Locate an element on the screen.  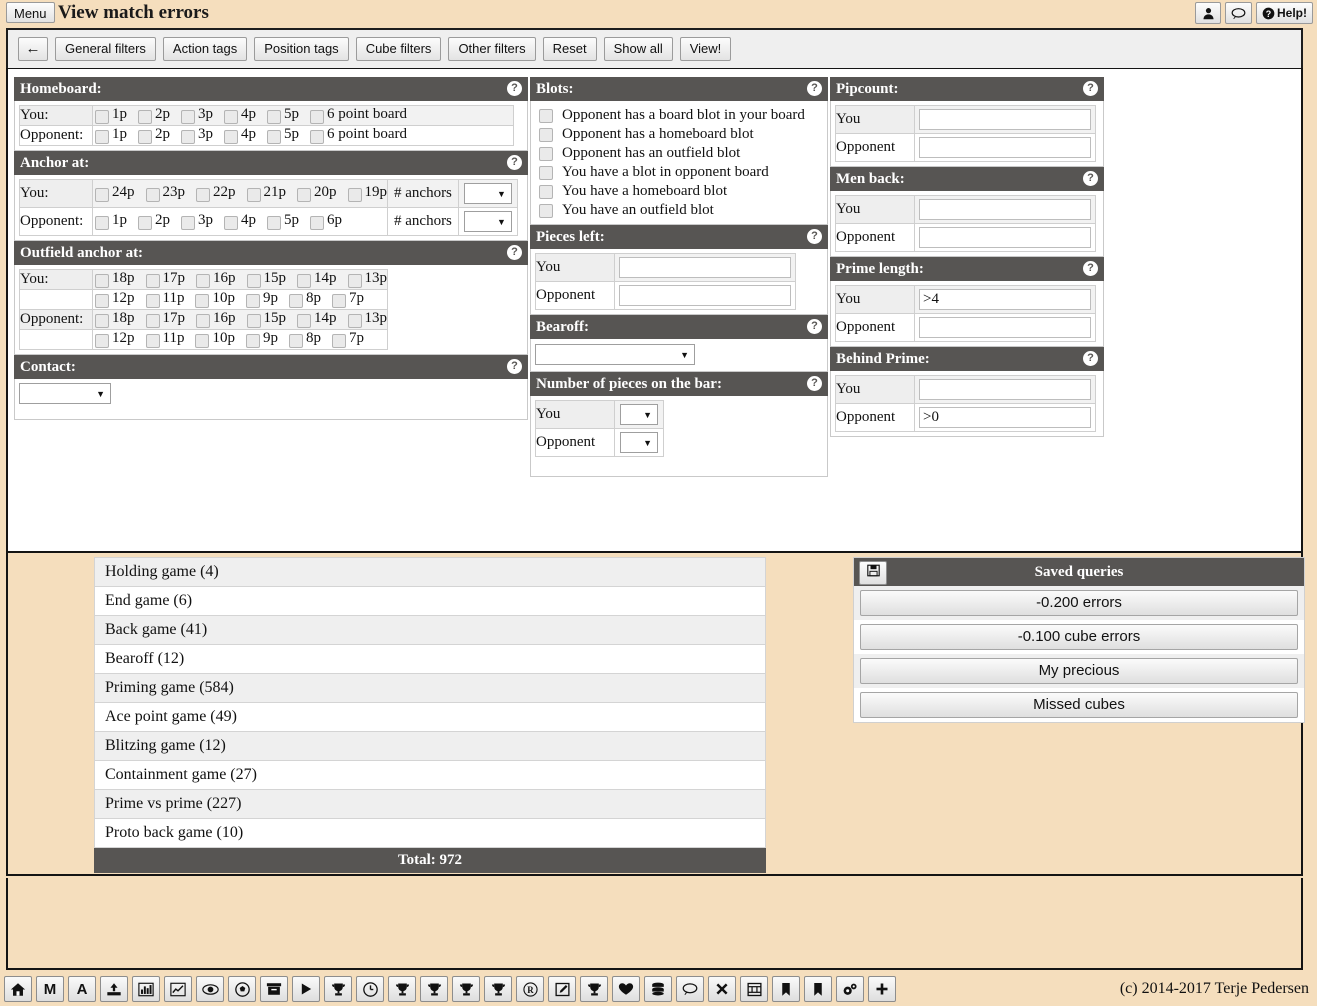
checkbox-opponent-homeboard-blot: Opponent has a homeboard blot is located at coordinates (679, 134).